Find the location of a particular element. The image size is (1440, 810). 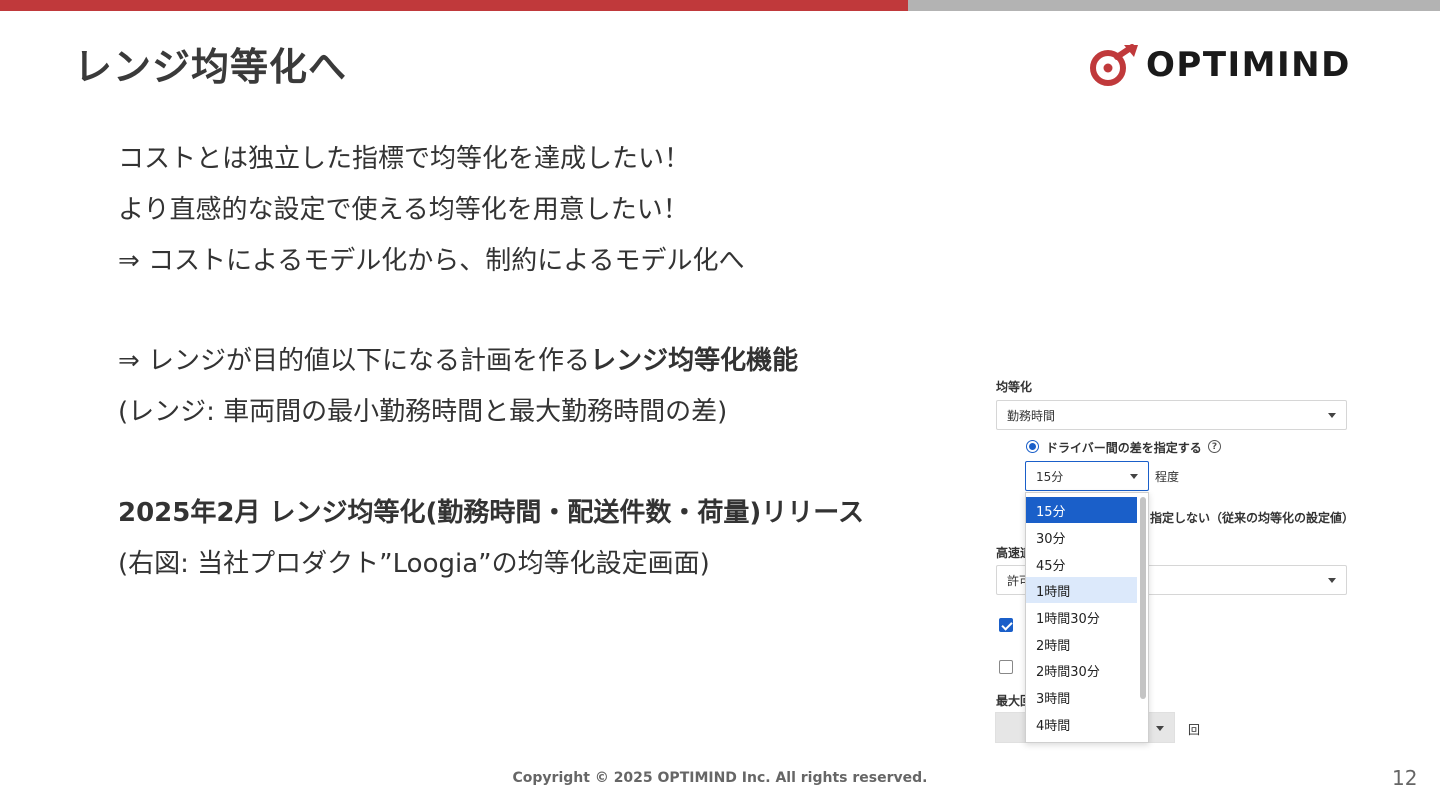

slide-title: レンジ均等化へ is located at coordinates (211, 67).